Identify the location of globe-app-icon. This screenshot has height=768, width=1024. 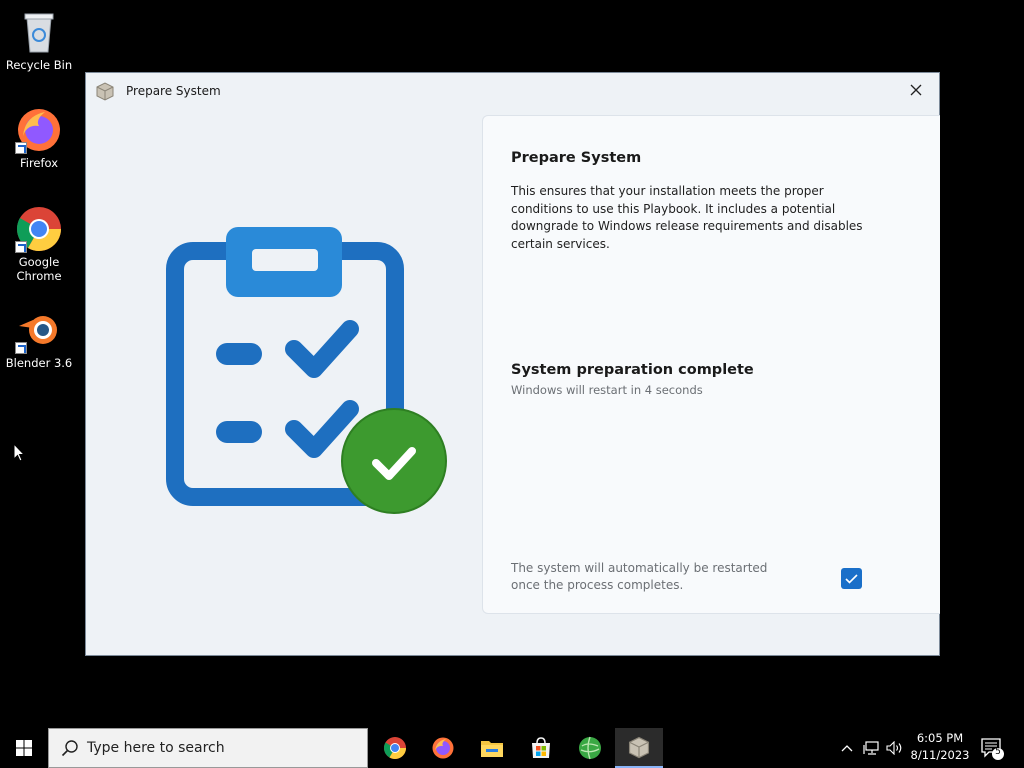
(590, 748).